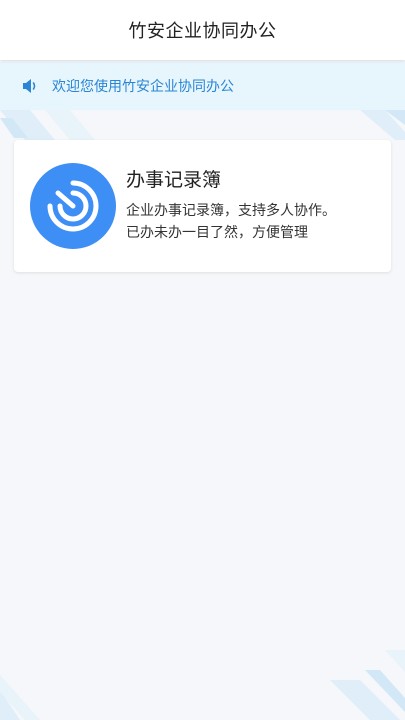 Image resolution: width=405 pixels, height=720 pixels. Describe the element at coordinates (231, 210) in the screenshot. I see `app-card-desc-line1: 企业办事记录簿，支持多人协作。` at that location.